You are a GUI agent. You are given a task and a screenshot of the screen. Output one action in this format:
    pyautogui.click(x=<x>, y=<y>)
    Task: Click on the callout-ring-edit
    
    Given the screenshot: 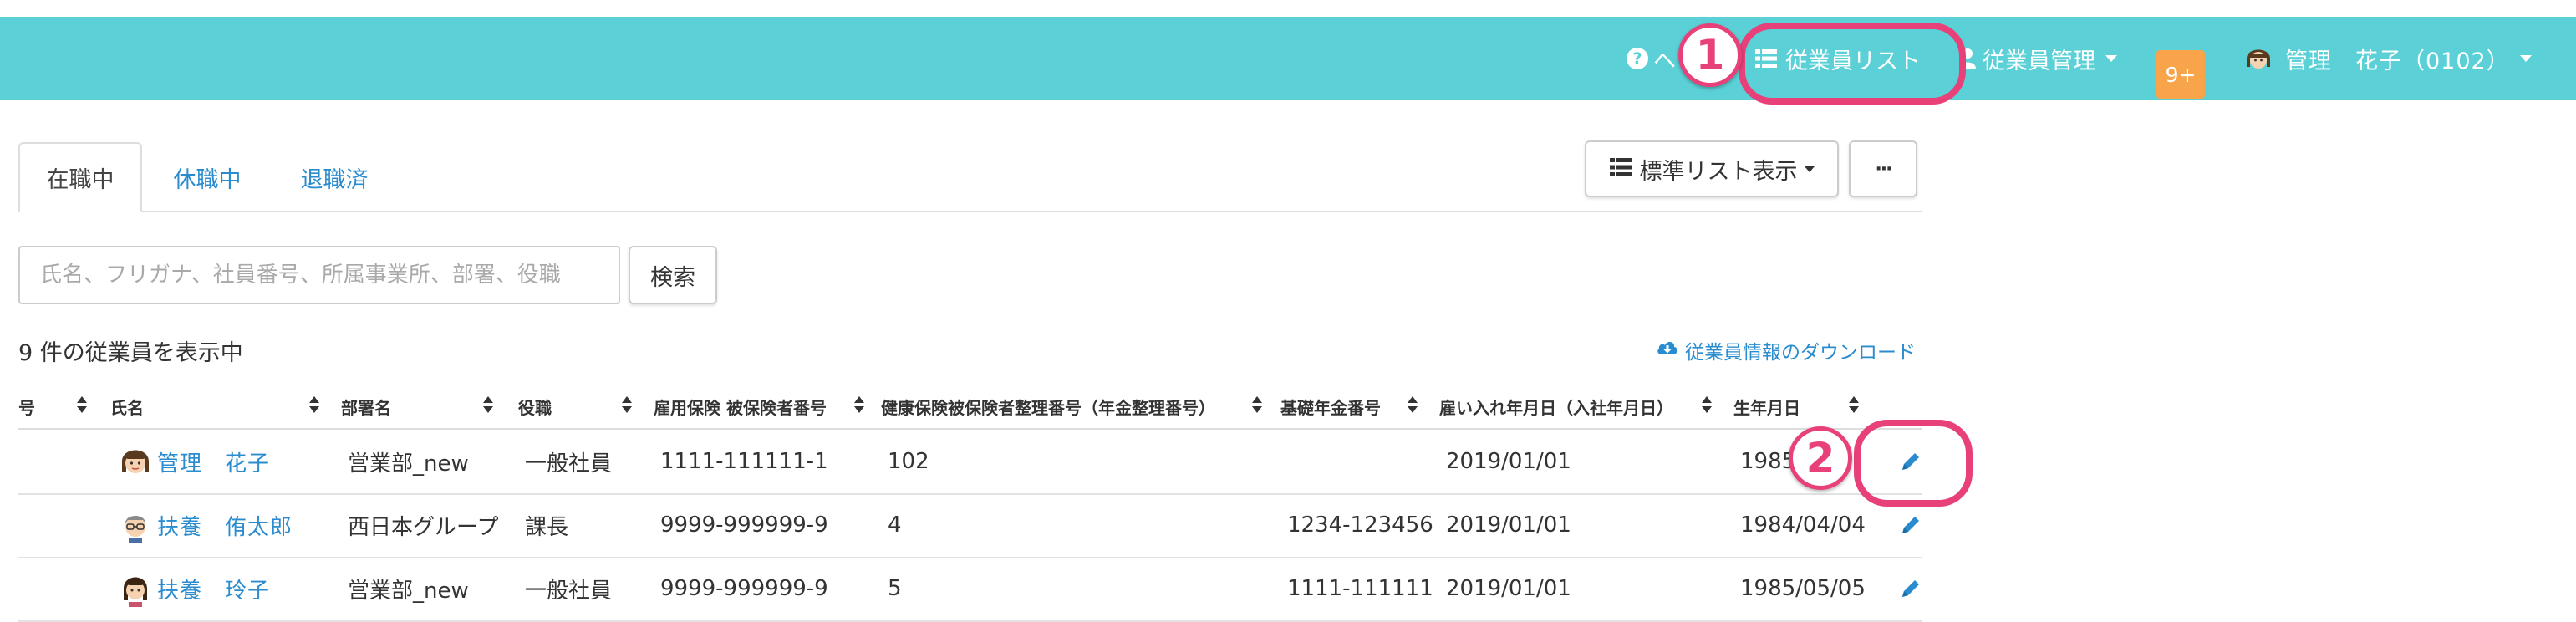 What is the action you would take?
    pyautogui.click(x=1913, y=463)
    